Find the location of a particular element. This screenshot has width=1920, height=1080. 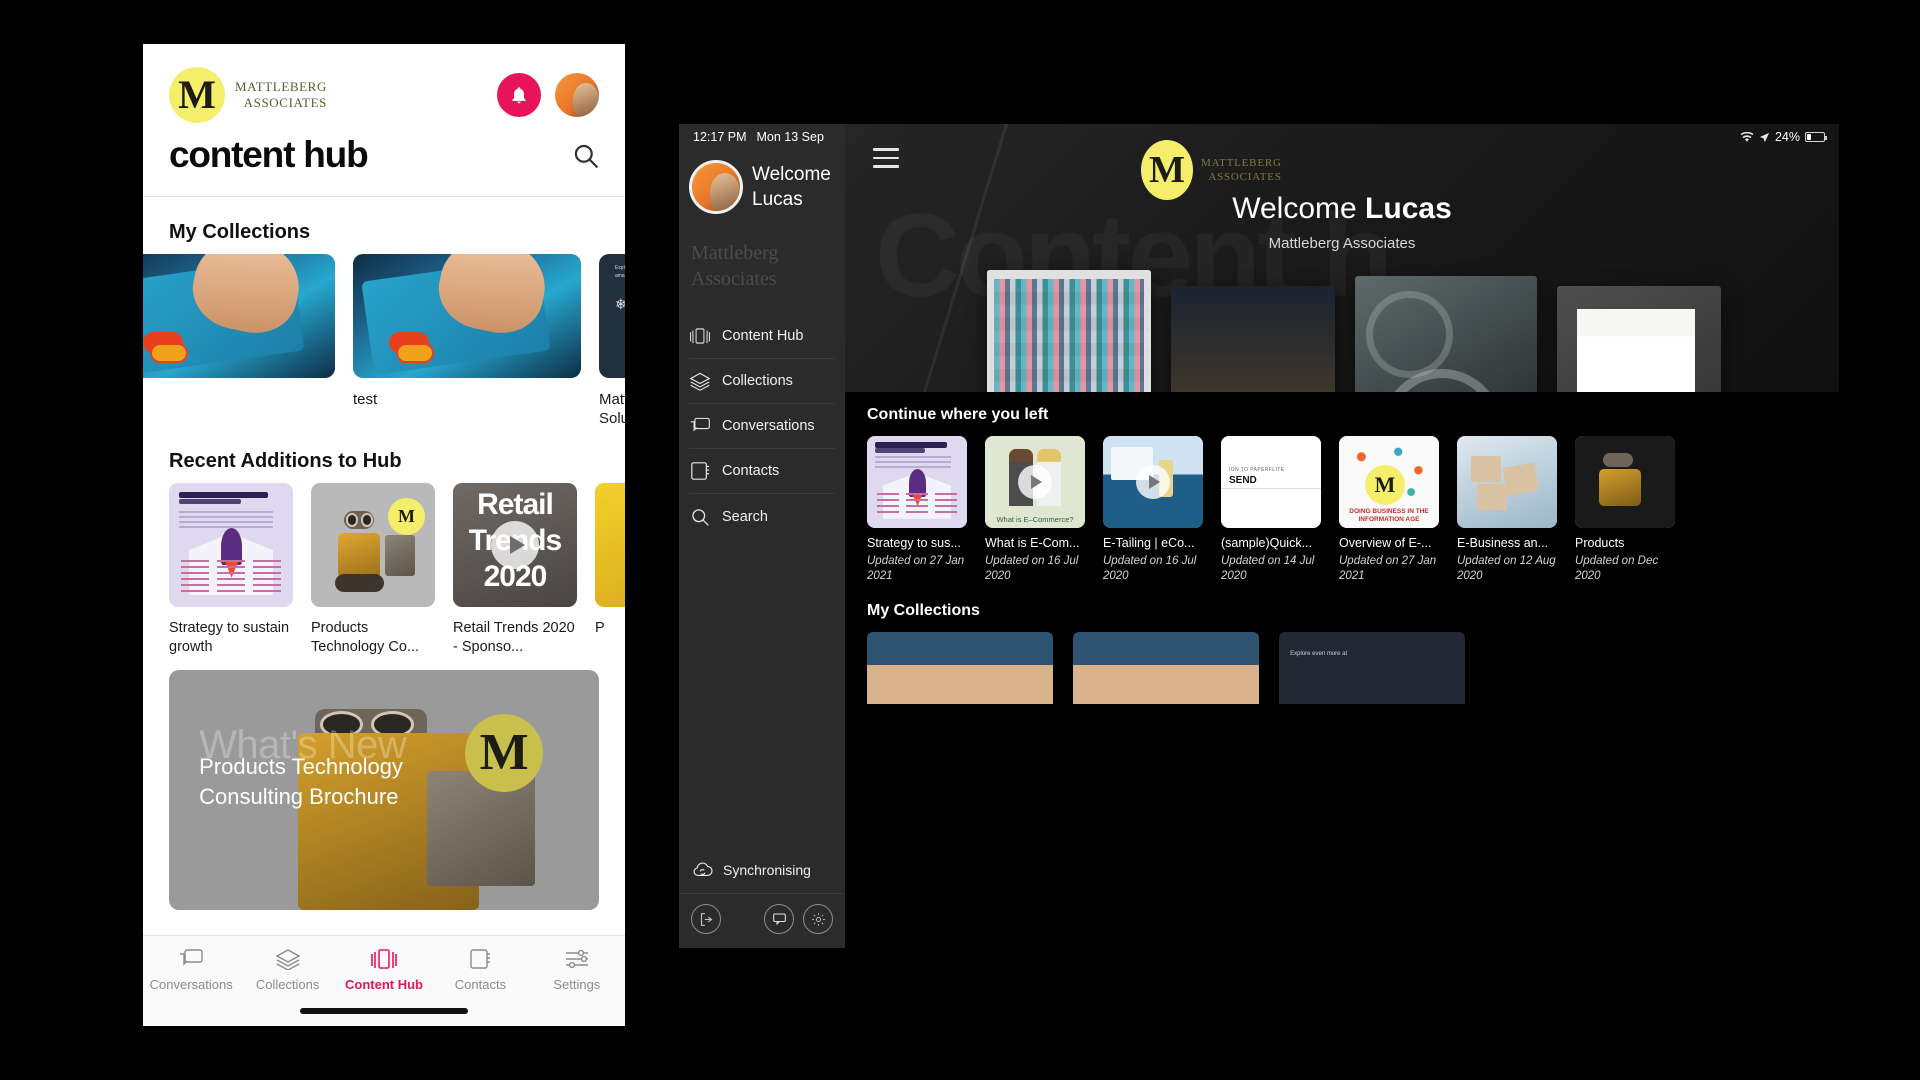

hero-welcome: Welcome Lucas Mattleberg Associates is located at coordinates (1342, 222).